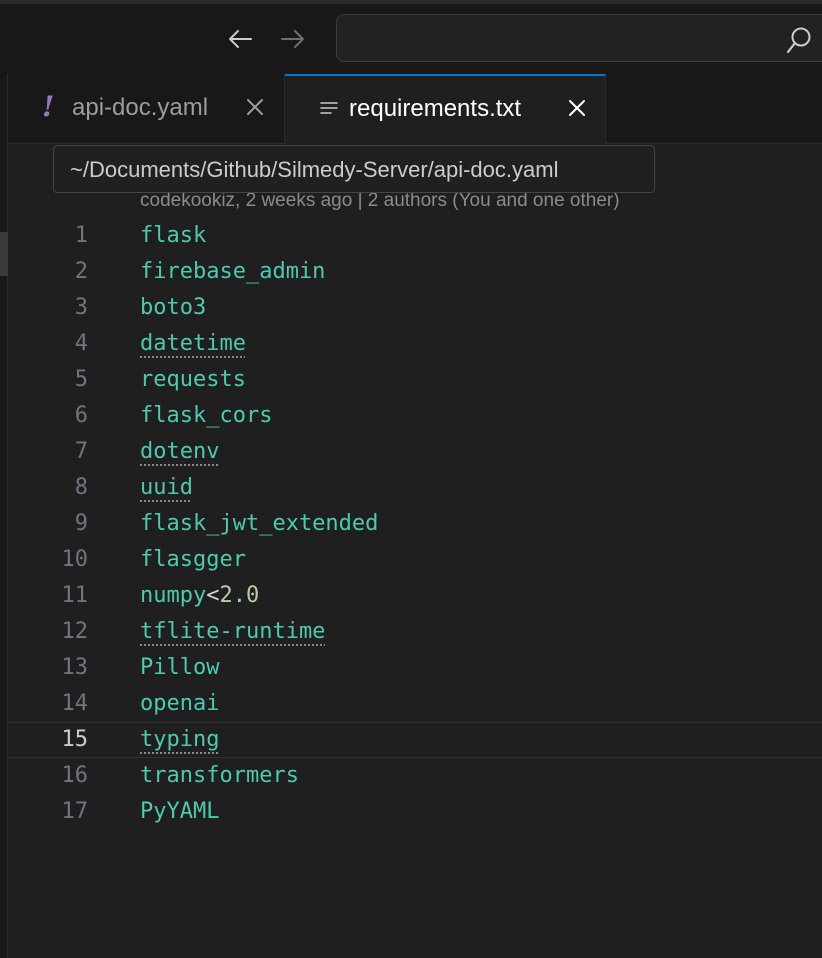  What do you see at coordinates (81, 343) in the screenshot?
I see `line-number: 4` at bounding box center [81, 343].